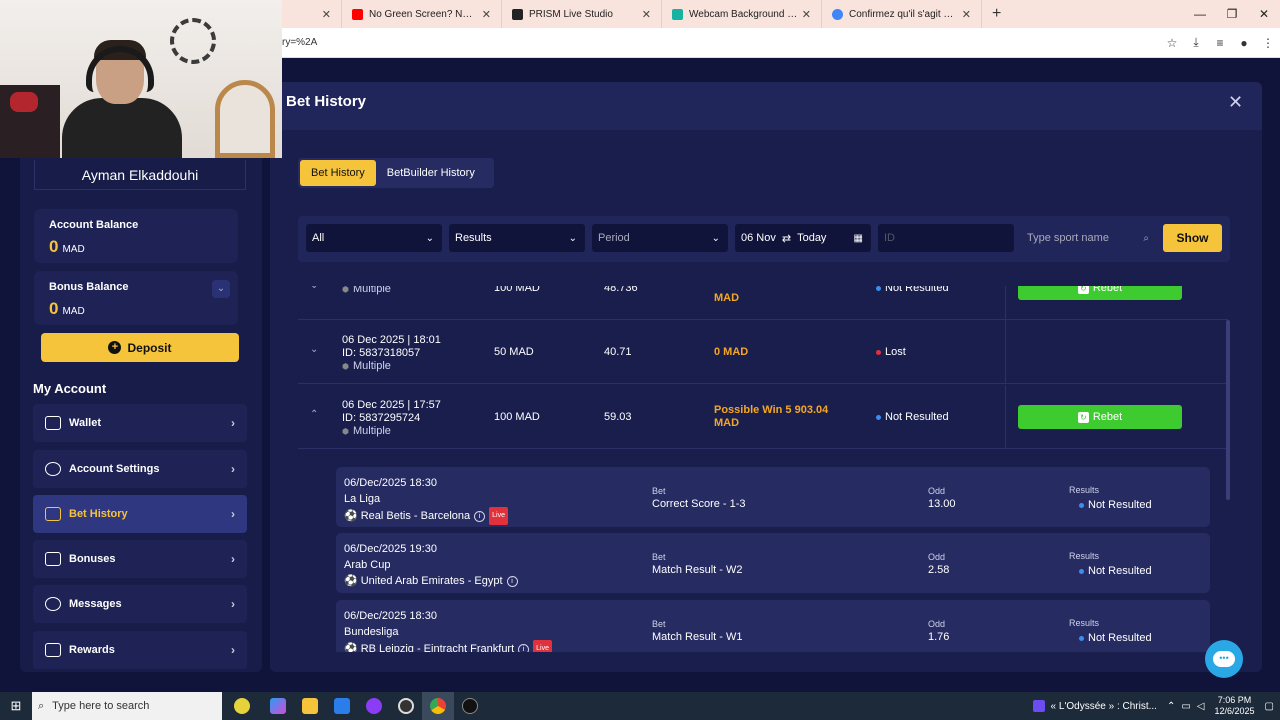 This screenshot has height=720, width=1280. Describe the element at coordinates (53, 650) in the screenshot. I see `star-icon` at that location.